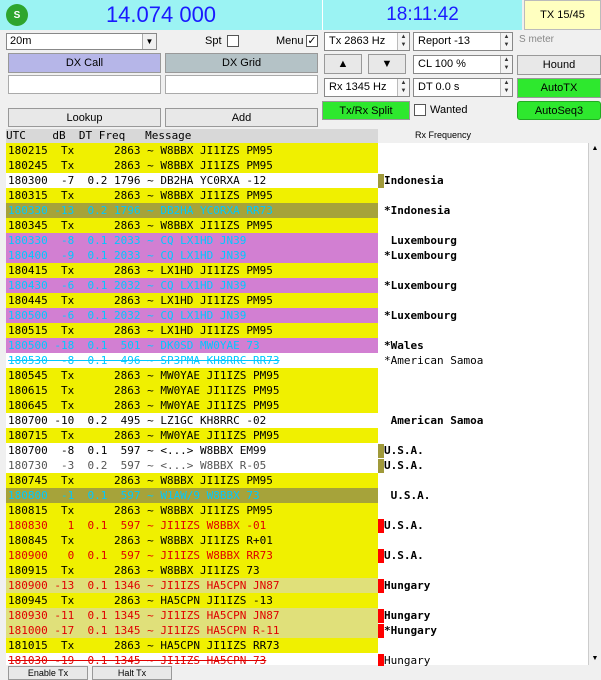 Image resolution: width=601 pixels, height=680 pixels. I want to click on scroll-down-icon: ▼, so click(595, 659).